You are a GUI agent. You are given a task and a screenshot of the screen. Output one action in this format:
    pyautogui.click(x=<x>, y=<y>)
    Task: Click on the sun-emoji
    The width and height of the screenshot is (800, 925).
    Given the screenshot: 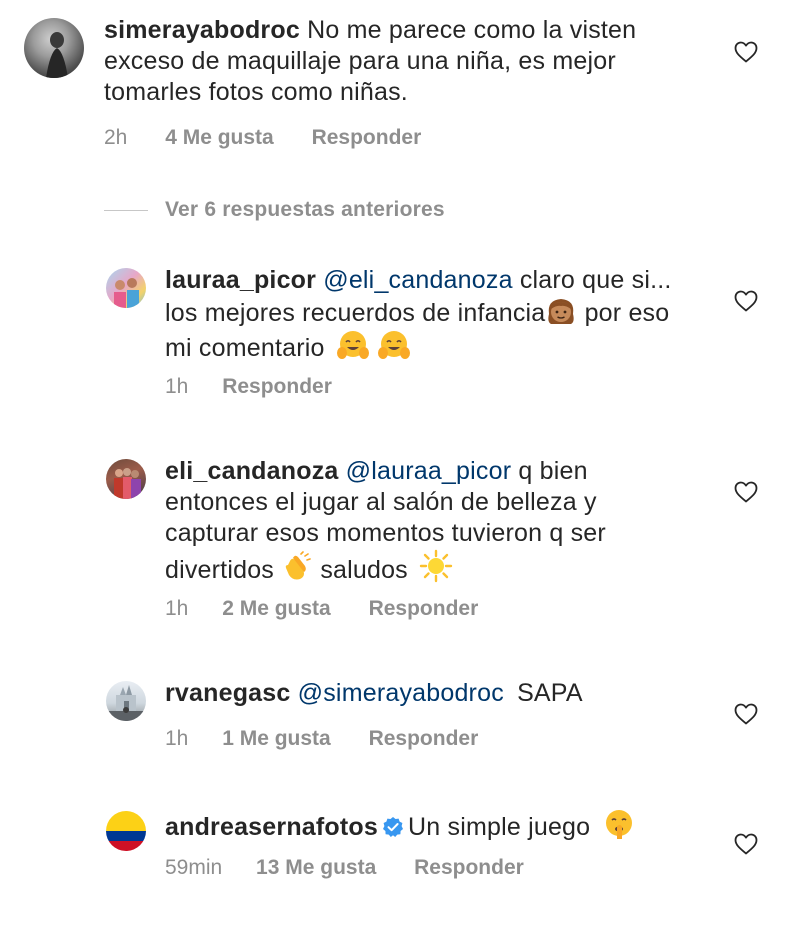 What is the action you would take?
    pyautogui.click(x=436, y=566)
    